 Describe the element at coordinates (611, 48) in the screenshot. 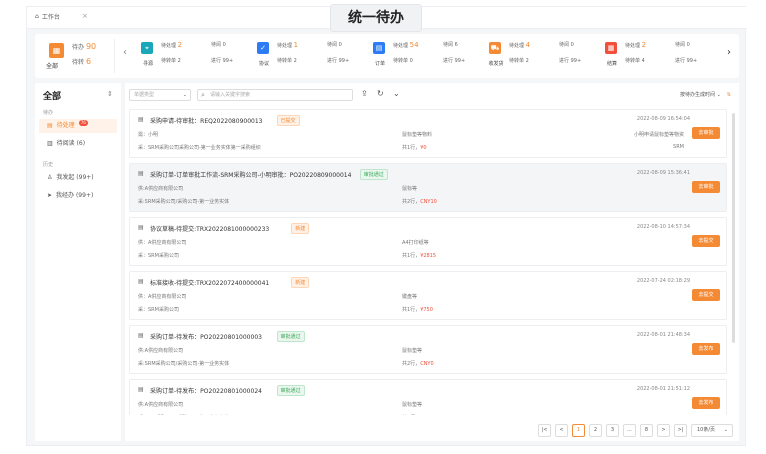

I see `settle-icon: ▦` at that location.